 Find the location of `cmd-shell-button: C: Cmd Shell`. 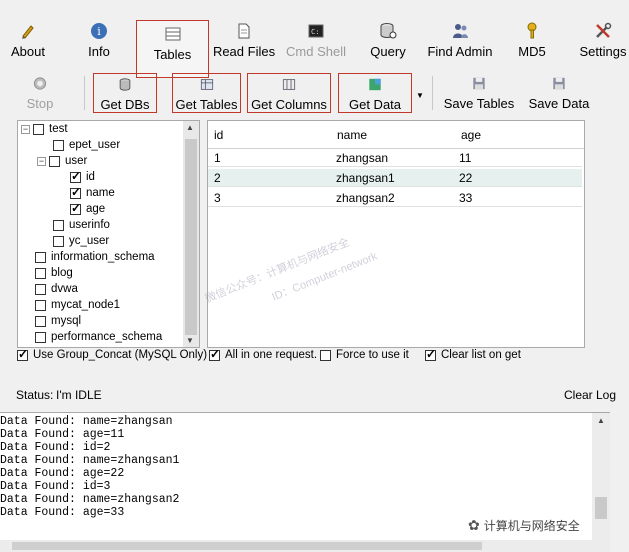

cmd-shell-button: C: Cmd Shell is located at coordinates (316, 32).